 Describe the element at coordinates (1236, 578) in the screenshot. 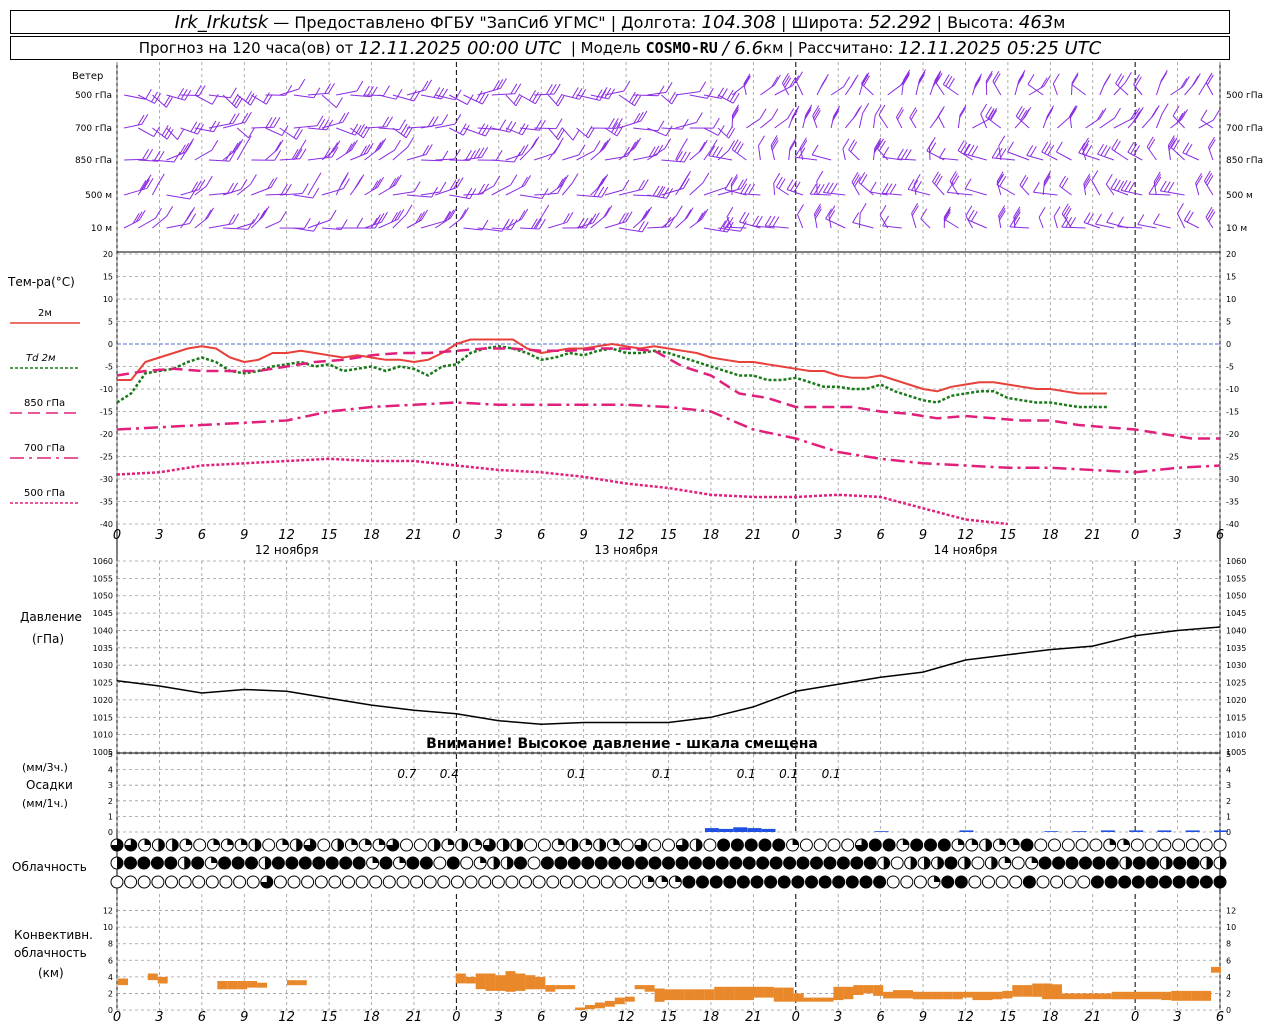

I see `pres-ytick-right: 1055` at that location.